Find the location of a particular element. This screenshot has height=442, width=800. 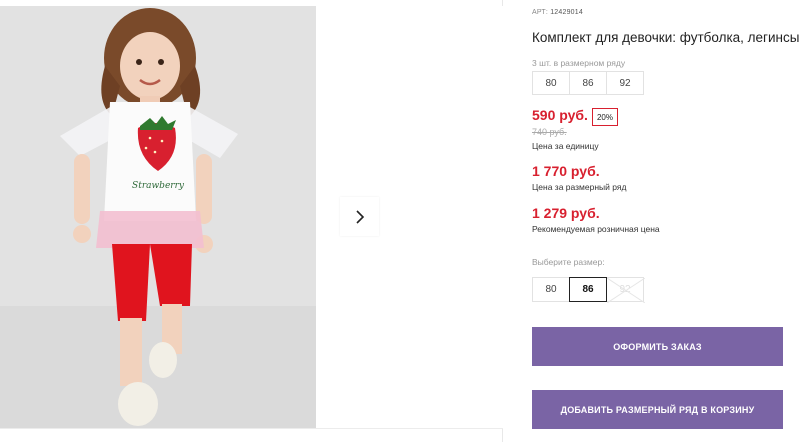

size-option-86: 86 is located at coordinates (588, 289).